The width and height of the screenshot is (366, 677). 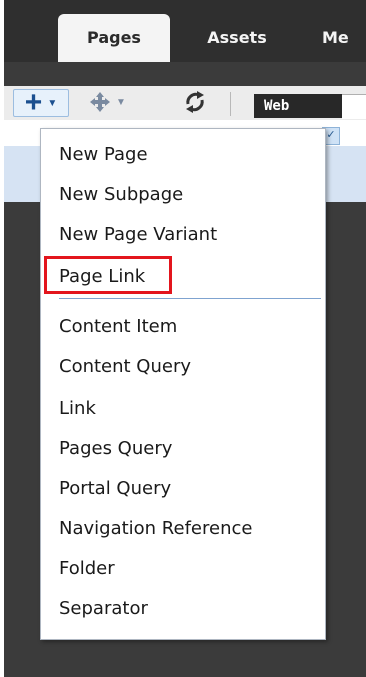 I want to click on menu-item-navigation-reference: Navigation Reference, so click(x=189, y=529).